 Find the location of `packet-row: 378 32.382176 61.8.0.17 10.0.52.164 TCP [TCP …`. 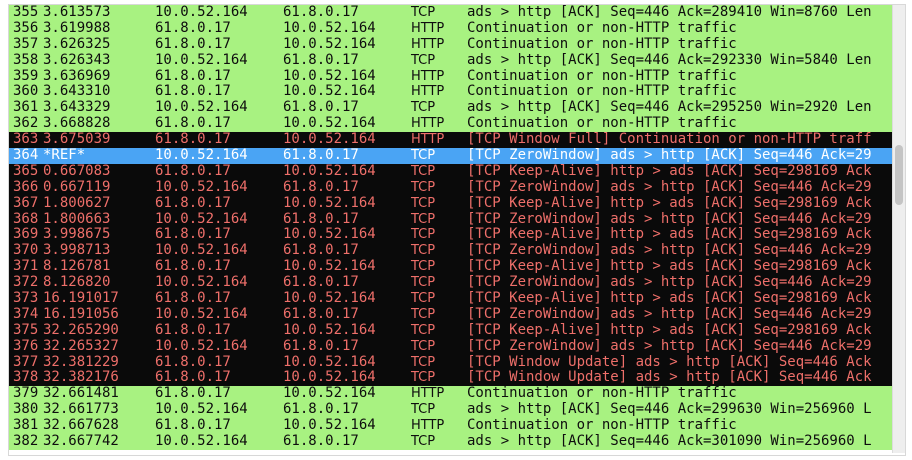

packet-row: 378 32.382176 61.8.0.17 10.0.52.164 TCP [TCP … is located at coordinates (450, 378).